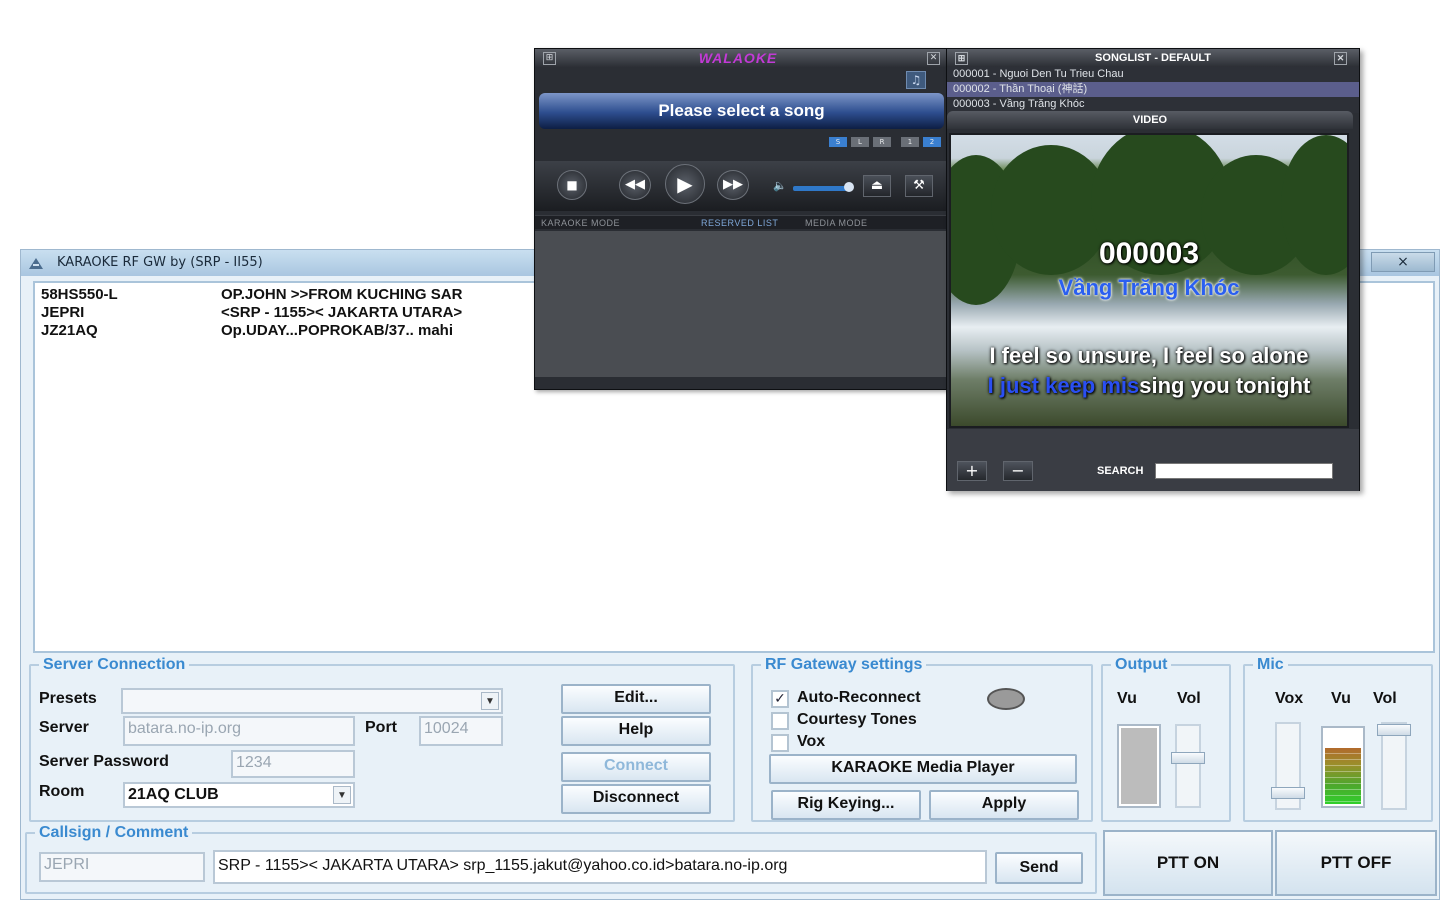  I want to click on output-vol-label: Vol, so click(1189, 698).